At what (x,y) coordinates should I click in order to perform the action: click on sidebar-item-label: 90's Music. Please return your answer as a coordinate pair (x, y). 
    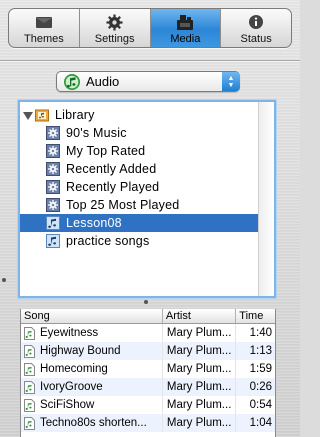
    Looking at the image, I should click on (96, 133).